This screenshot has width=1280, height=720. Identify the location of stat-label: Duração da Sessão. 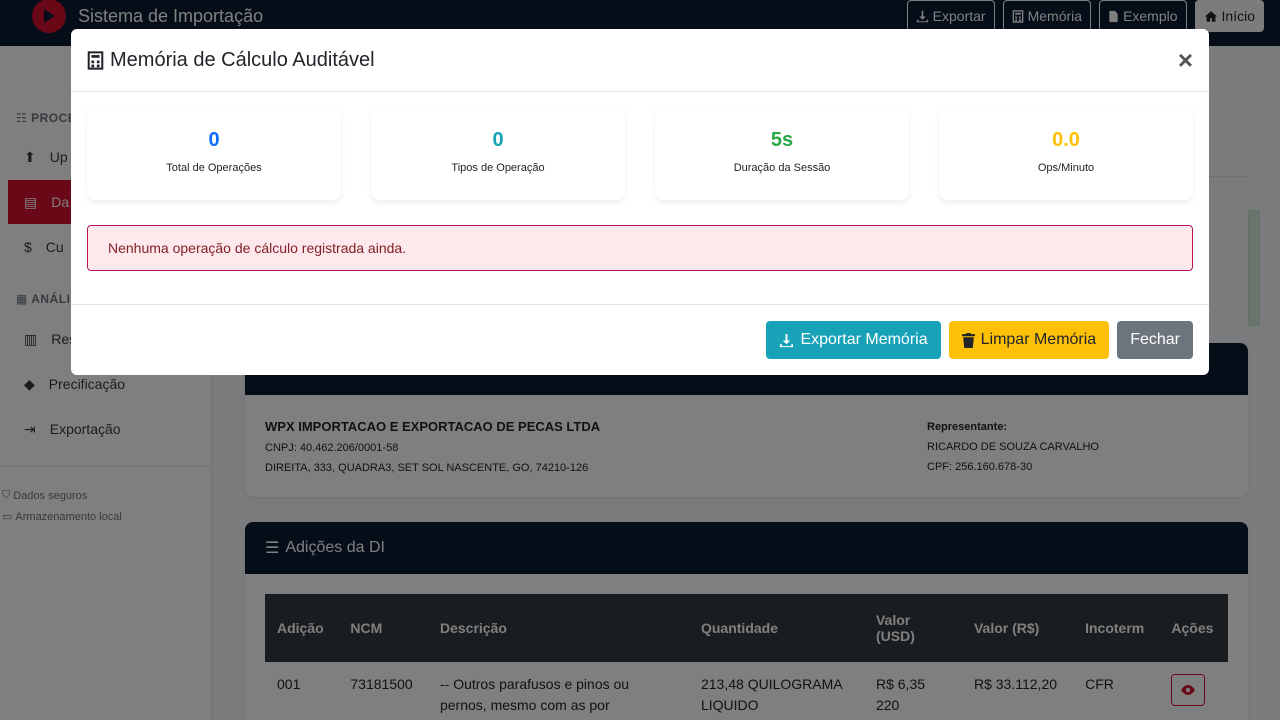
(782, 168).